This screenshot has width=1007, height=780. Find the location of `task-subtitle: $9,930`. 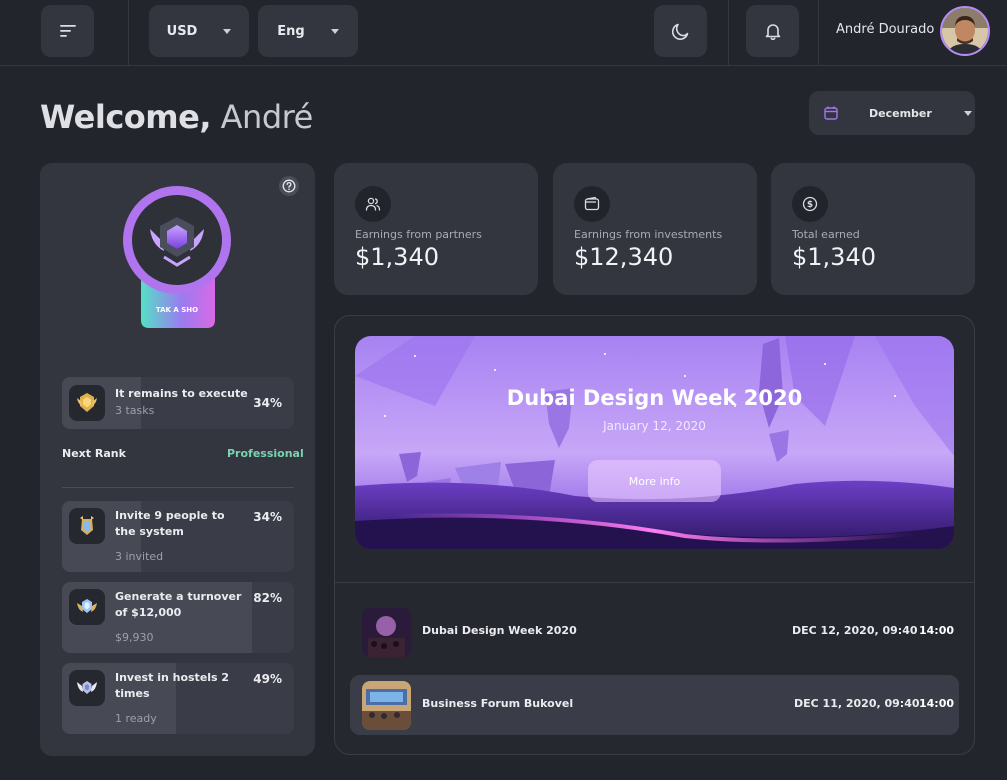

task-subtitle: $9,930 is located at coordinates (134, 637).